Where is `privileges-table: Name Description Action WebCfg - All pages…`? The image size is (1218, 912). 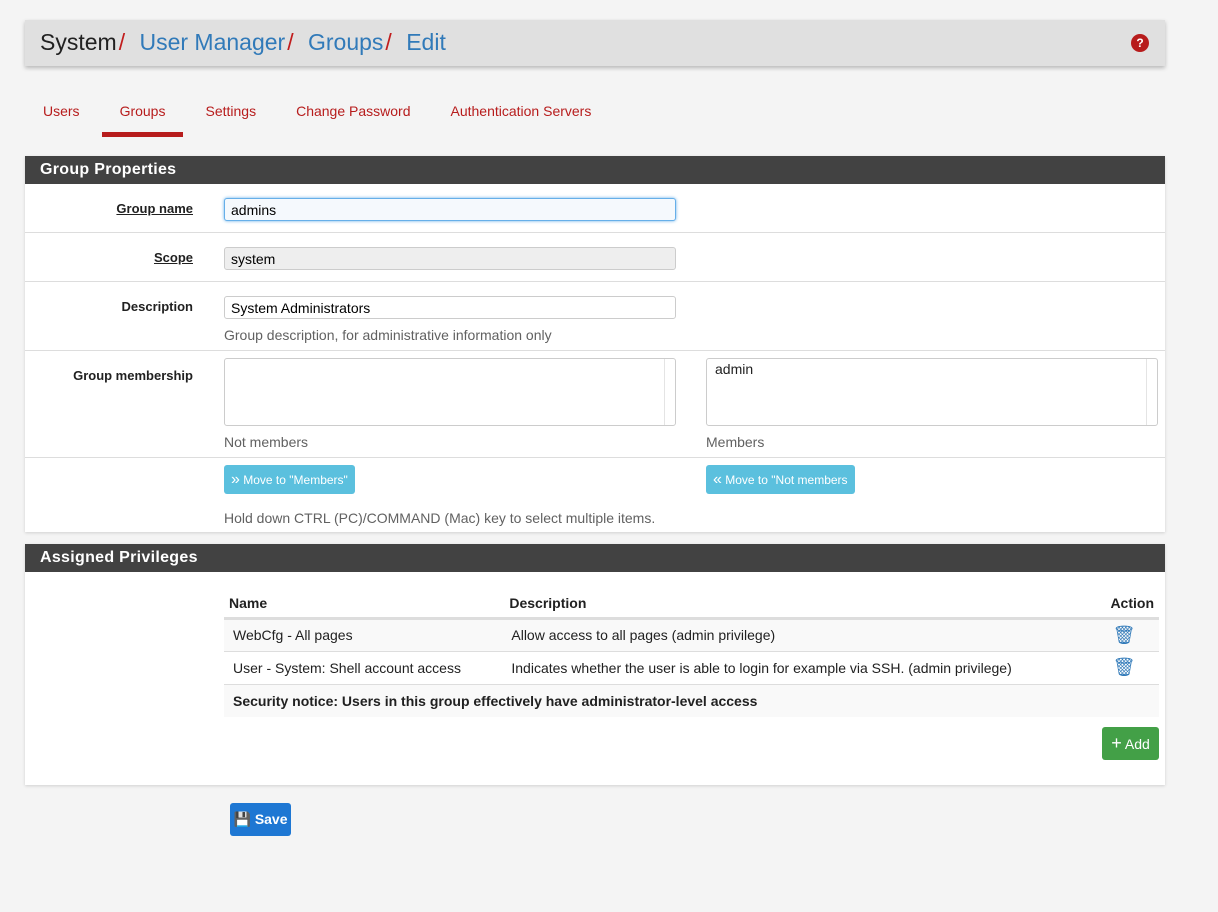
privileges-table: Name Description Action WebCfg - All pages… is located at coordinates (691, 653).